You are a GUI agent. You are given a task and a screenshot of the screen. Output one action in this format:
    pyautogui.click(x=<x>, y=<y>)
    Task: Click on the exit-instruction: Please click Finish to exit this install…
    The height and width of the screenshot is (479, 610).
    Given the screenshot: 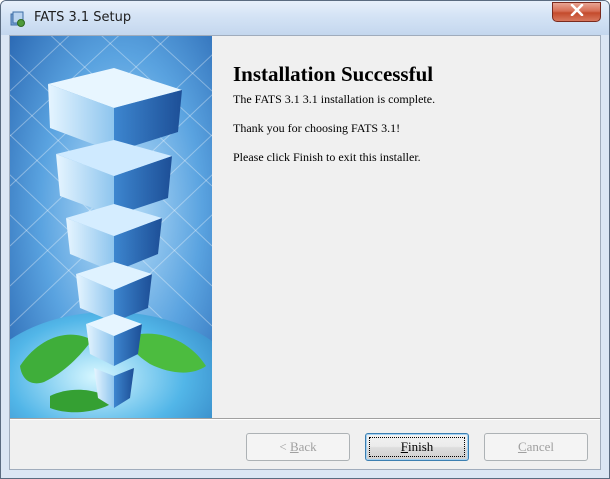 What is the action you would take?
    pyautogui.click(x=327, y=157)
    